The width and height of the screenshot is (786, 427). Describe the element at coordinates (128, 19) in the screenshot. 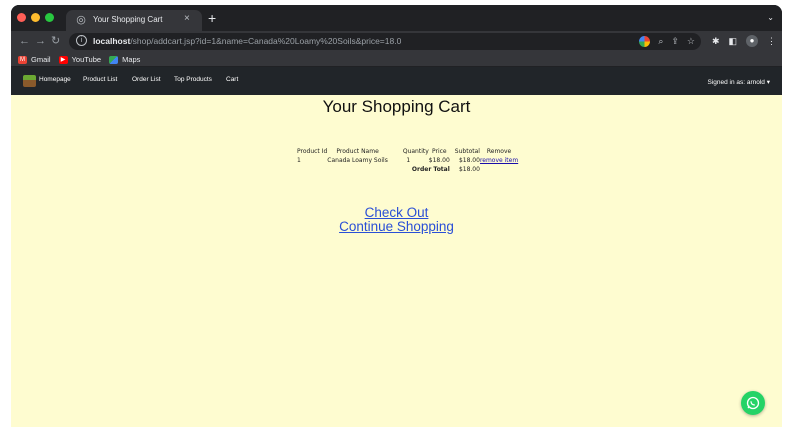

I see `tab-title: Your Shopping Cart` at that location.